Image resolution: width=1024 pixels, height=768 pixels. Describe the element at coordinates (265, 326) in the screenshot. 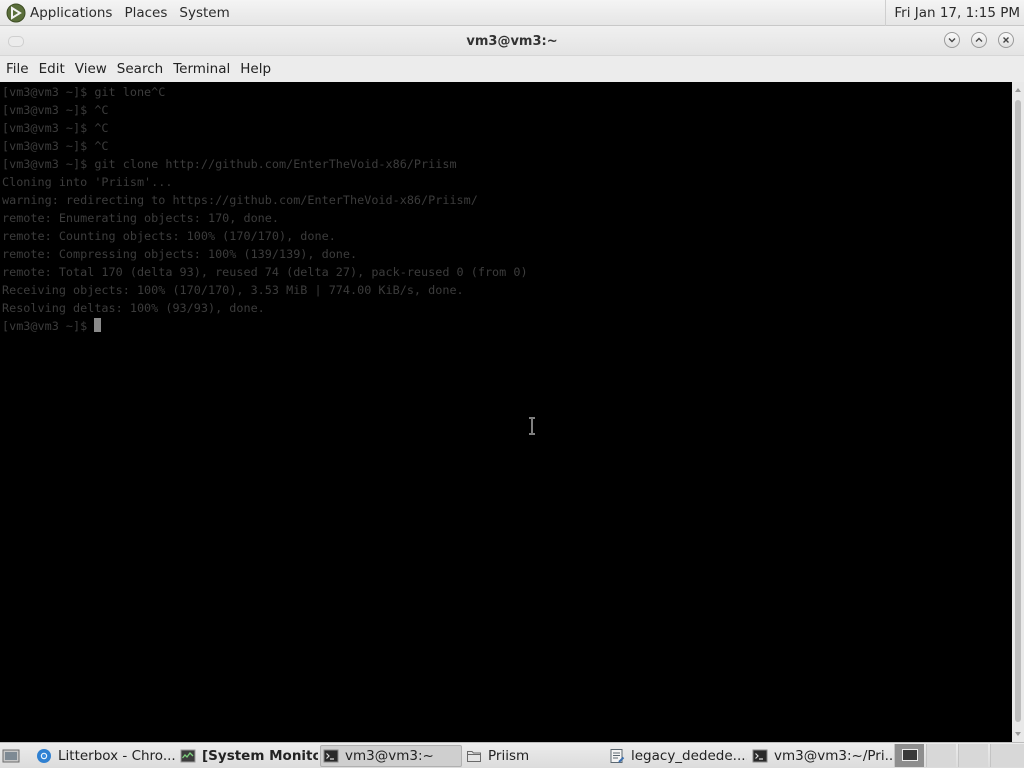

I see `terminal-prompt-line: [vm3@vm3 ~]$` at that location.